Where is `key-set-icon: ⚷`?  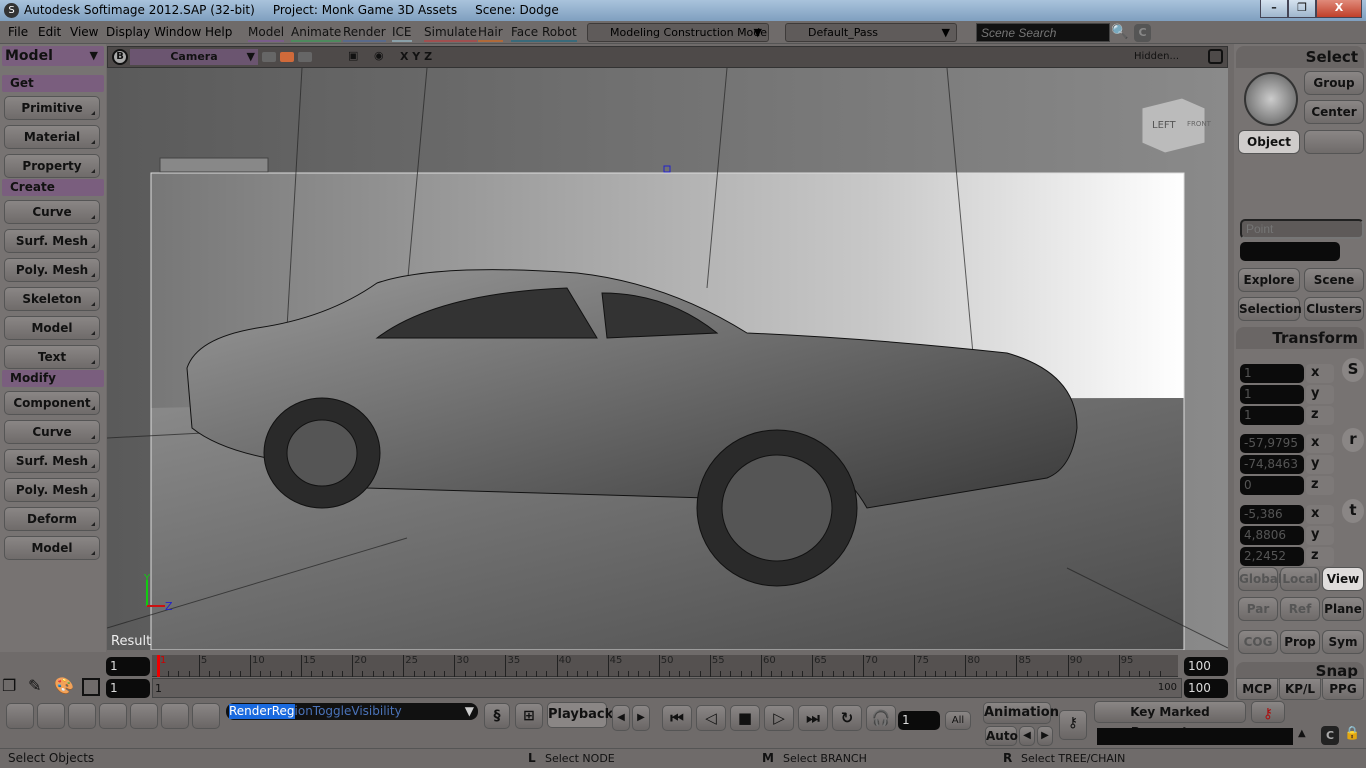
key-set-icon: ⚷ is located at coordinates (1268, 712).